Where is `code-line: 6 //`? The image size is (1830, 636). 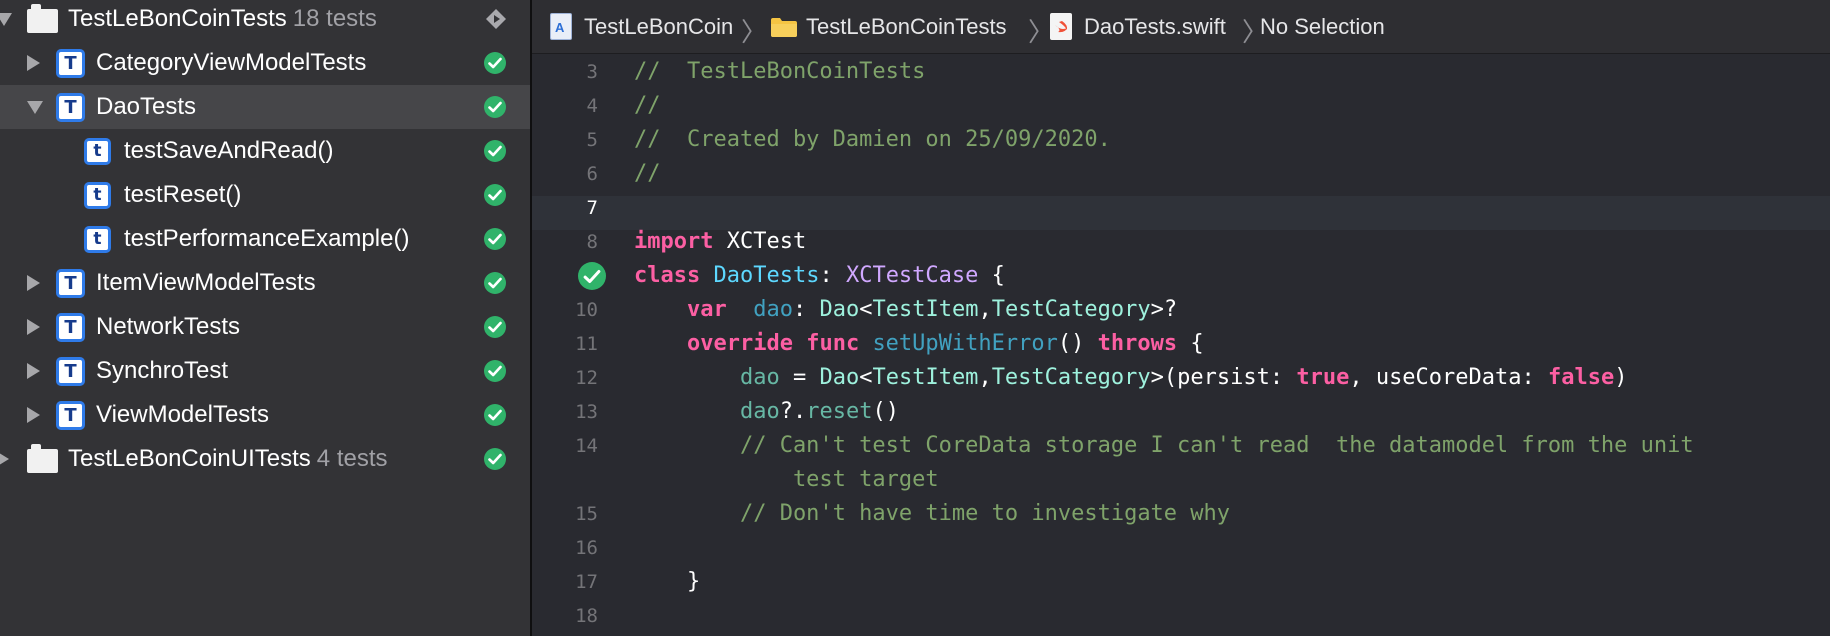 code-line: 6 // is located at coordinates (1181, 174).